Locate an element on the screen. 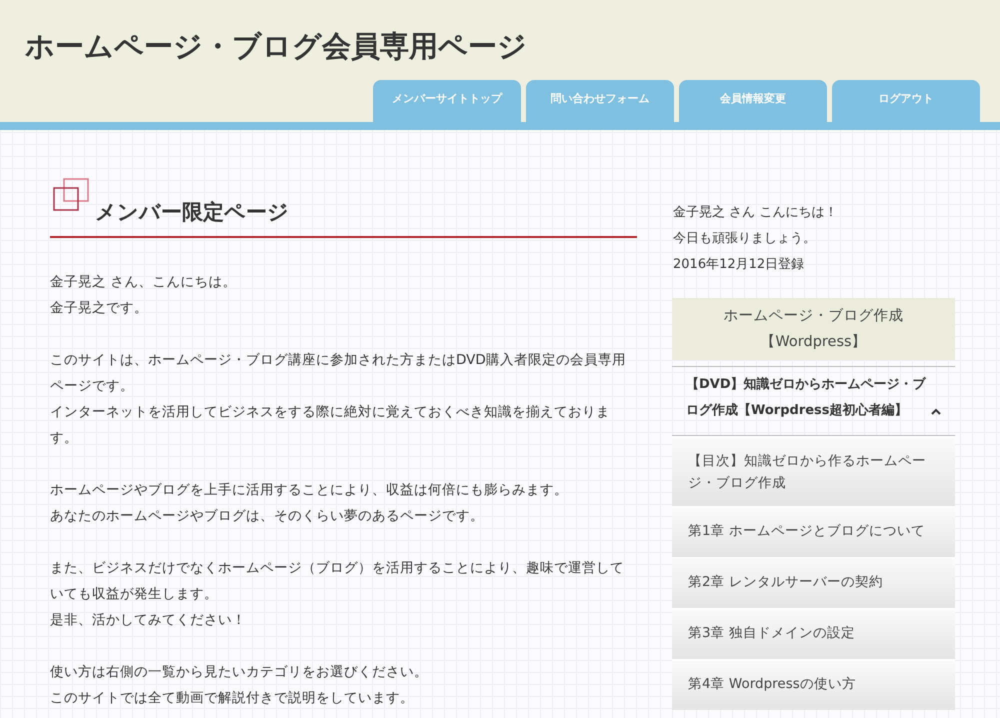 This screenshot has height=718, width=1000. caret-up-icon is located at coordinates (936, 411).